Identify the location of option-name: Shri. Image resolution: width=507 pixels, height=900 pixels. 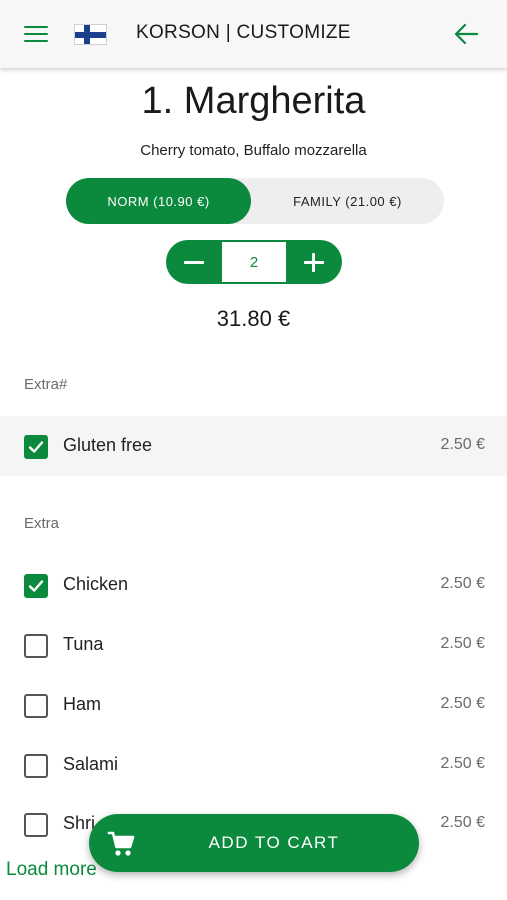
(79, 823).